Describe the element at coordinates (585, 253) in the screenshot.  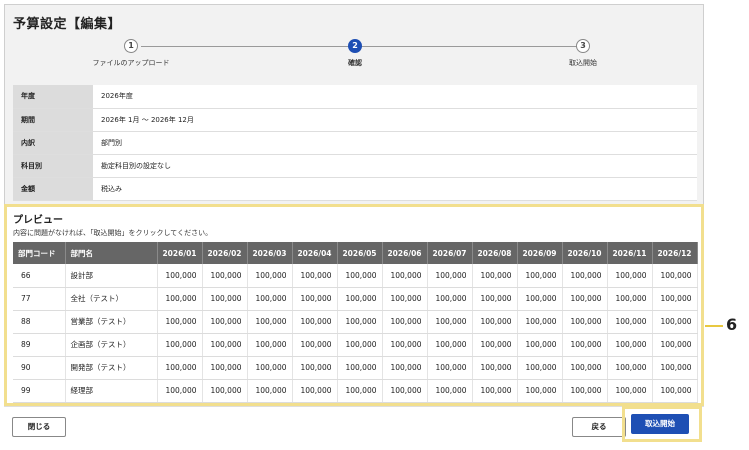
I see `column-header: 2026/10` at that location.